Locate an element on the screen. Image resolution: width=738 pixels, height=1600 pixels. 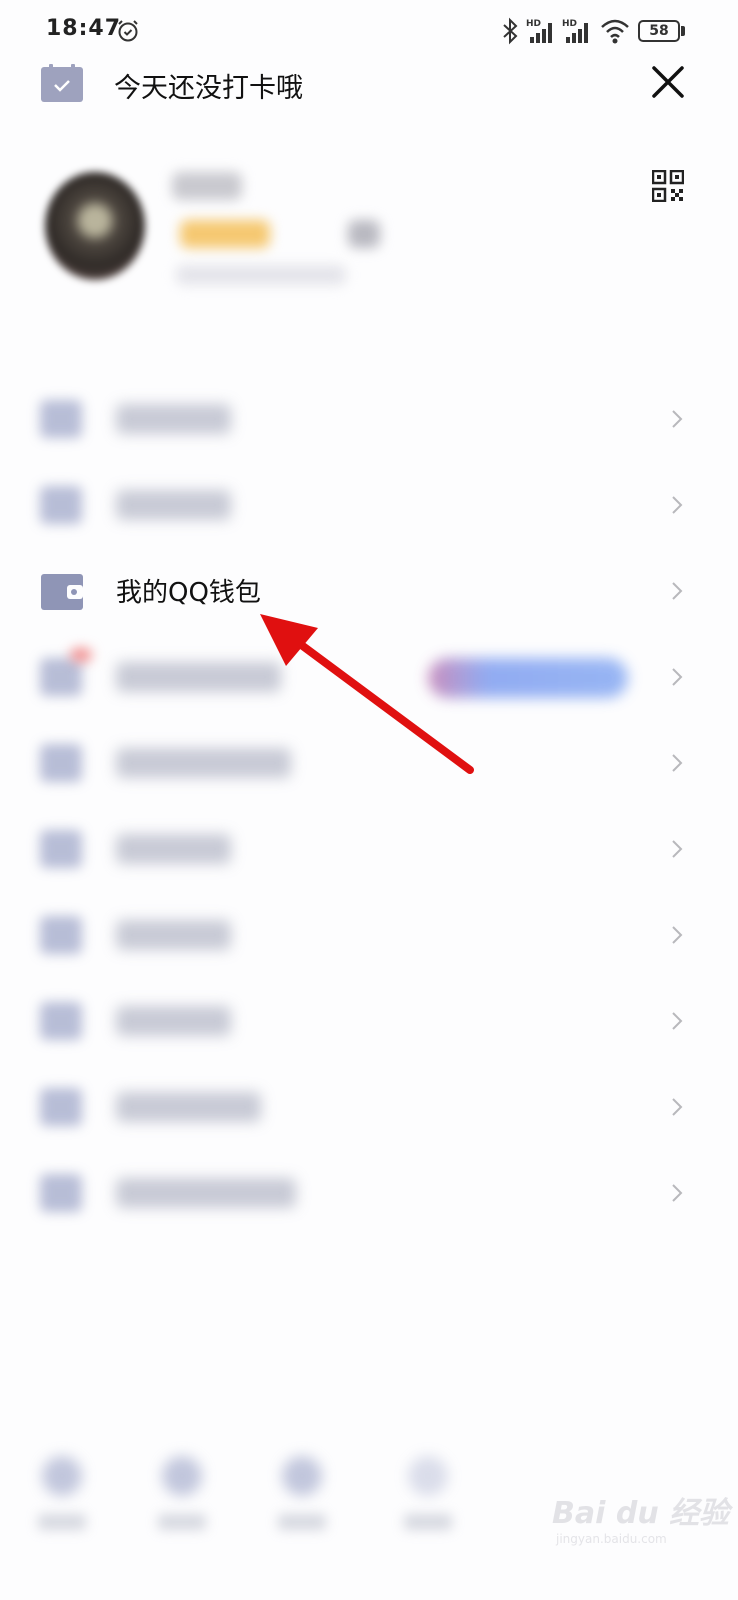
menu-item-label: 我的QQ钱包 is located at coordinates (188, 593).